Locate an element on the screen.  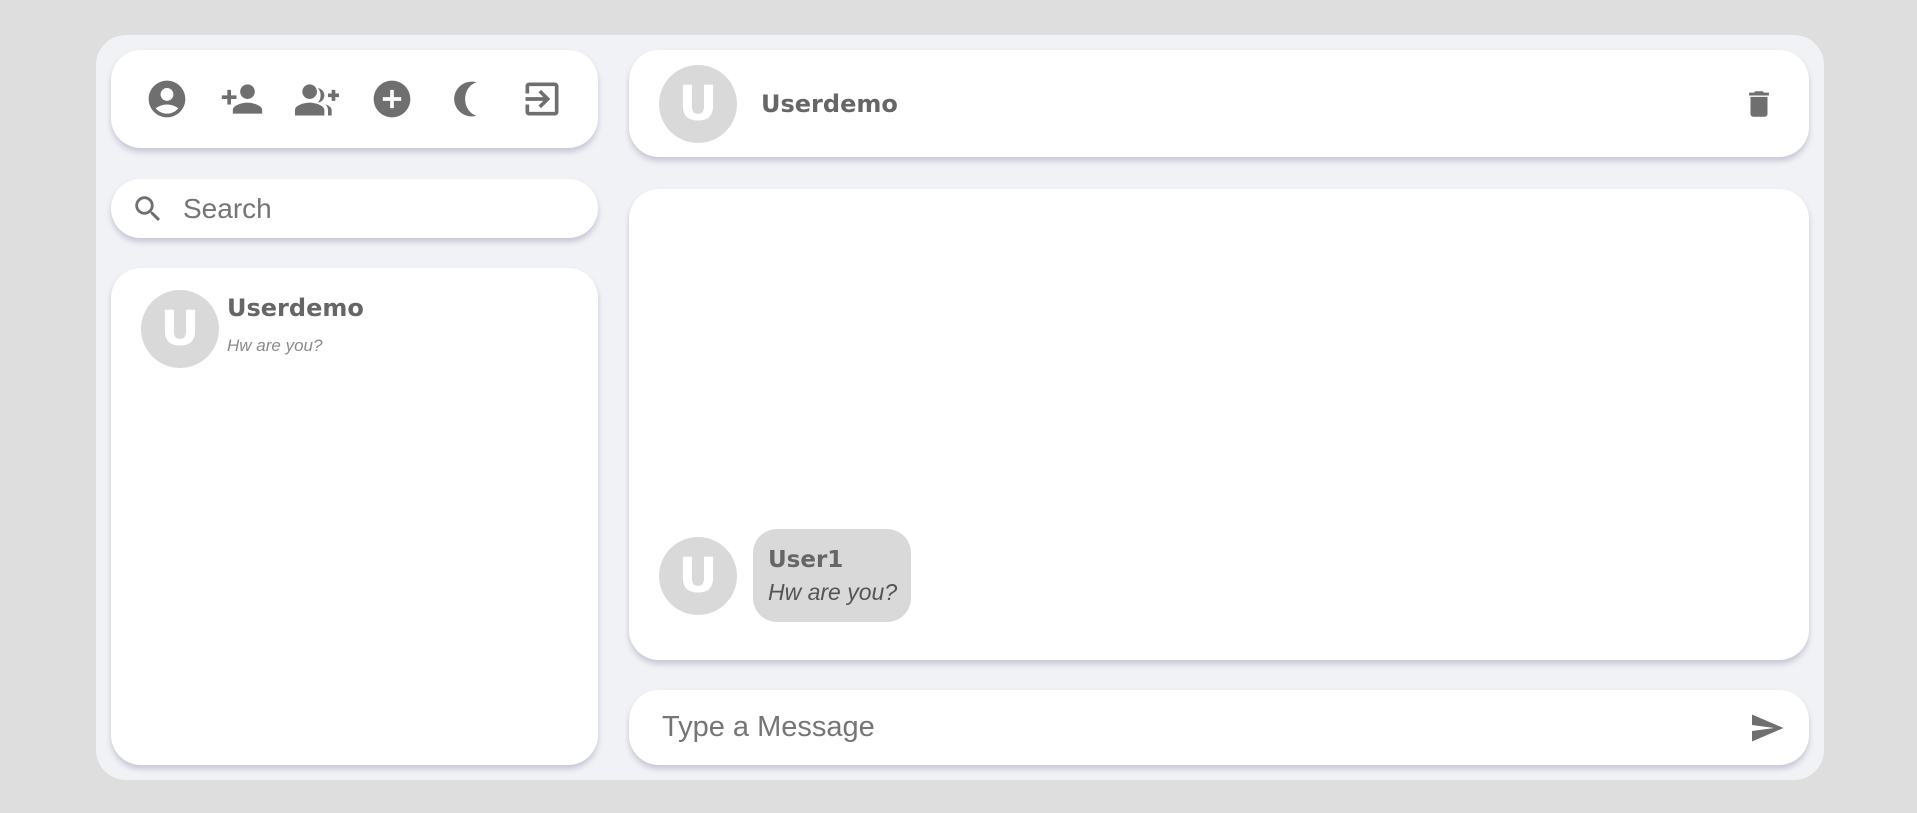
message-composer is located at coordinates (1219, 727).